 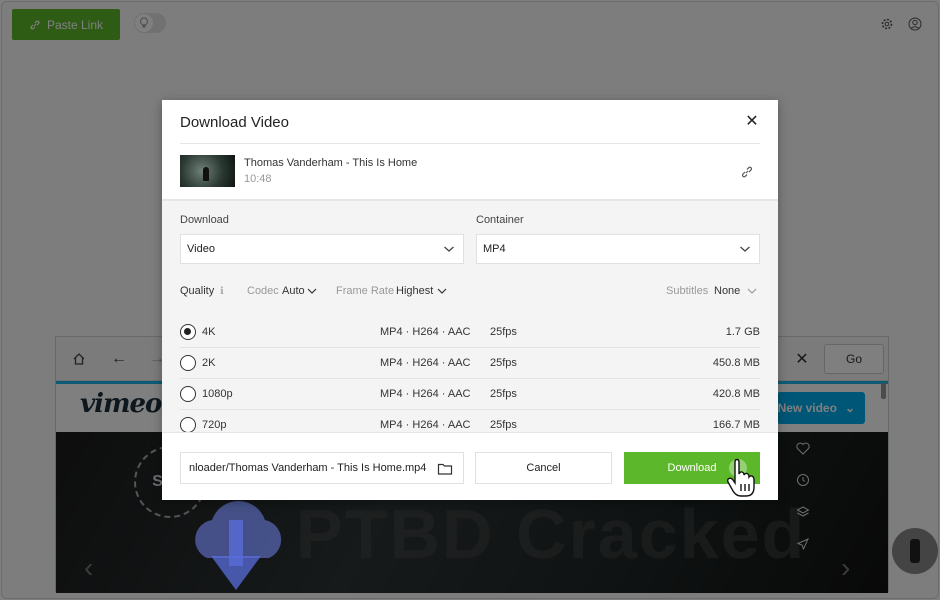 What do you see at coordinates (207, 171) in the screenshot?
I see `video-thumbnail` at bounding box center [207, 171].